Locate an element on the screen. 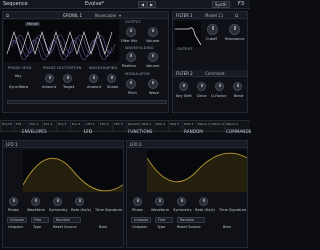  lfo2-wave is located at coordinates (197, 172).